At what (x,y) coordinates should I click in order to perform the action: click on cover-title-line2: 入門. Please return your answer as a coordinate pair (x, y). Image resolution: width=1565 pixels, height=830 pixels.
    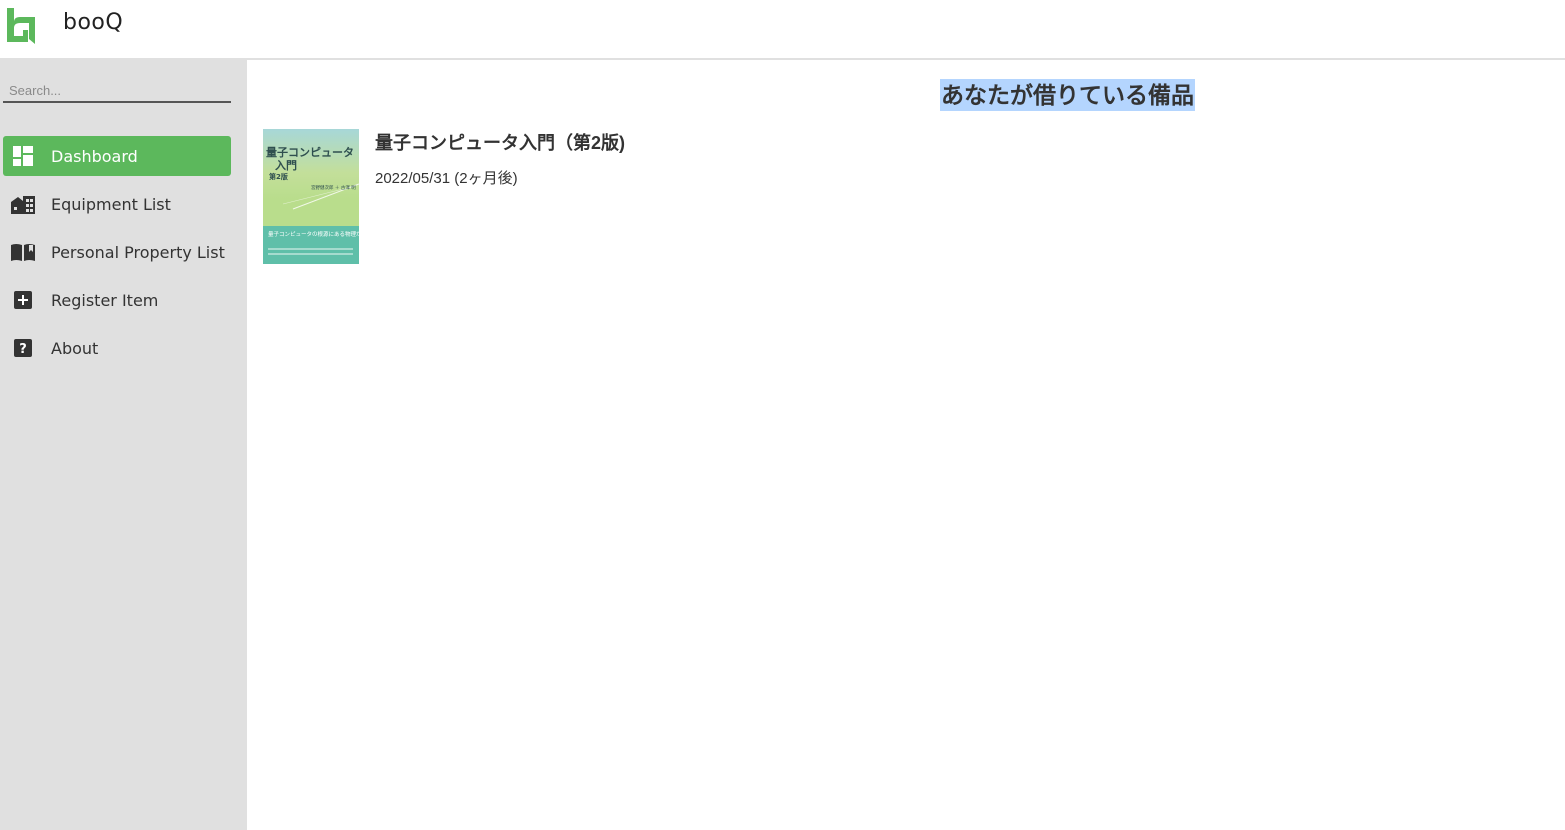
    Looking at the image, I should click on (286, 165).